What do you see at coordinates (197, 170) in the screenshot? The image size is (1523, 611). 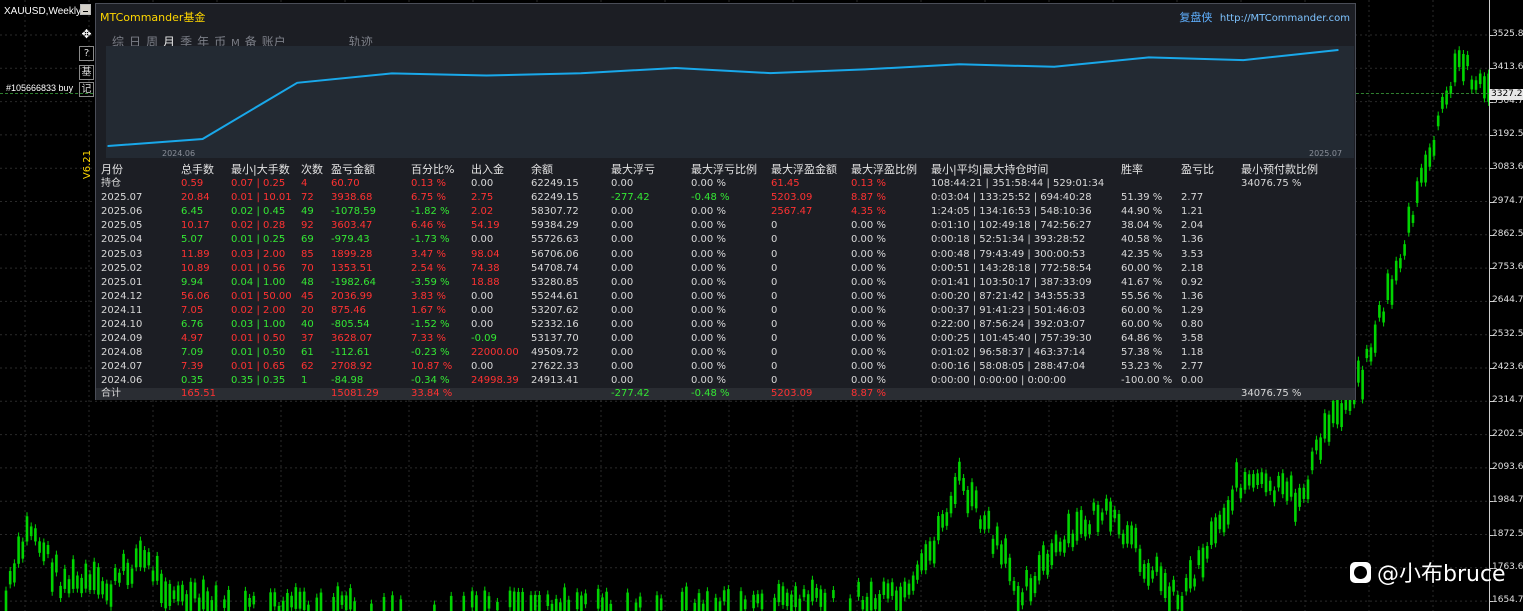 I see `column-header: 总手数` at bounding box center [197, 170].